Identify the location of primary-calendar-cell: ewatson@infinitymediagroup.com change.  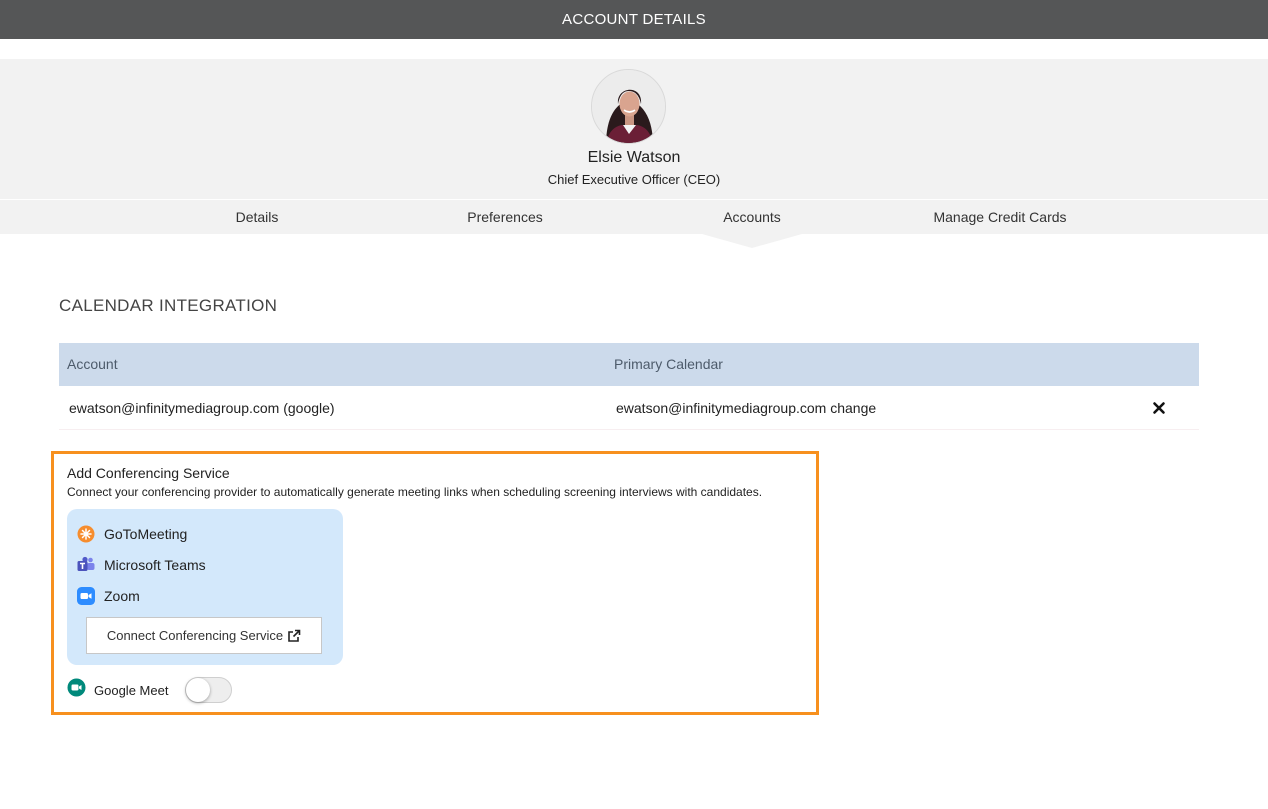
(746, 408).